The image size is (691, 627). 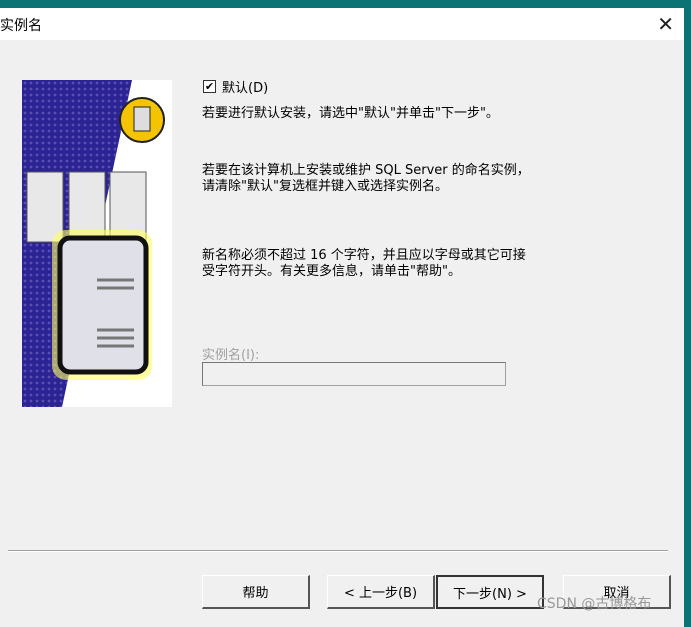 What do you see at coordinates (209, 86) in the screenshot?
I see `checkmark-icon: ✔` at bounding box center [209, 86].